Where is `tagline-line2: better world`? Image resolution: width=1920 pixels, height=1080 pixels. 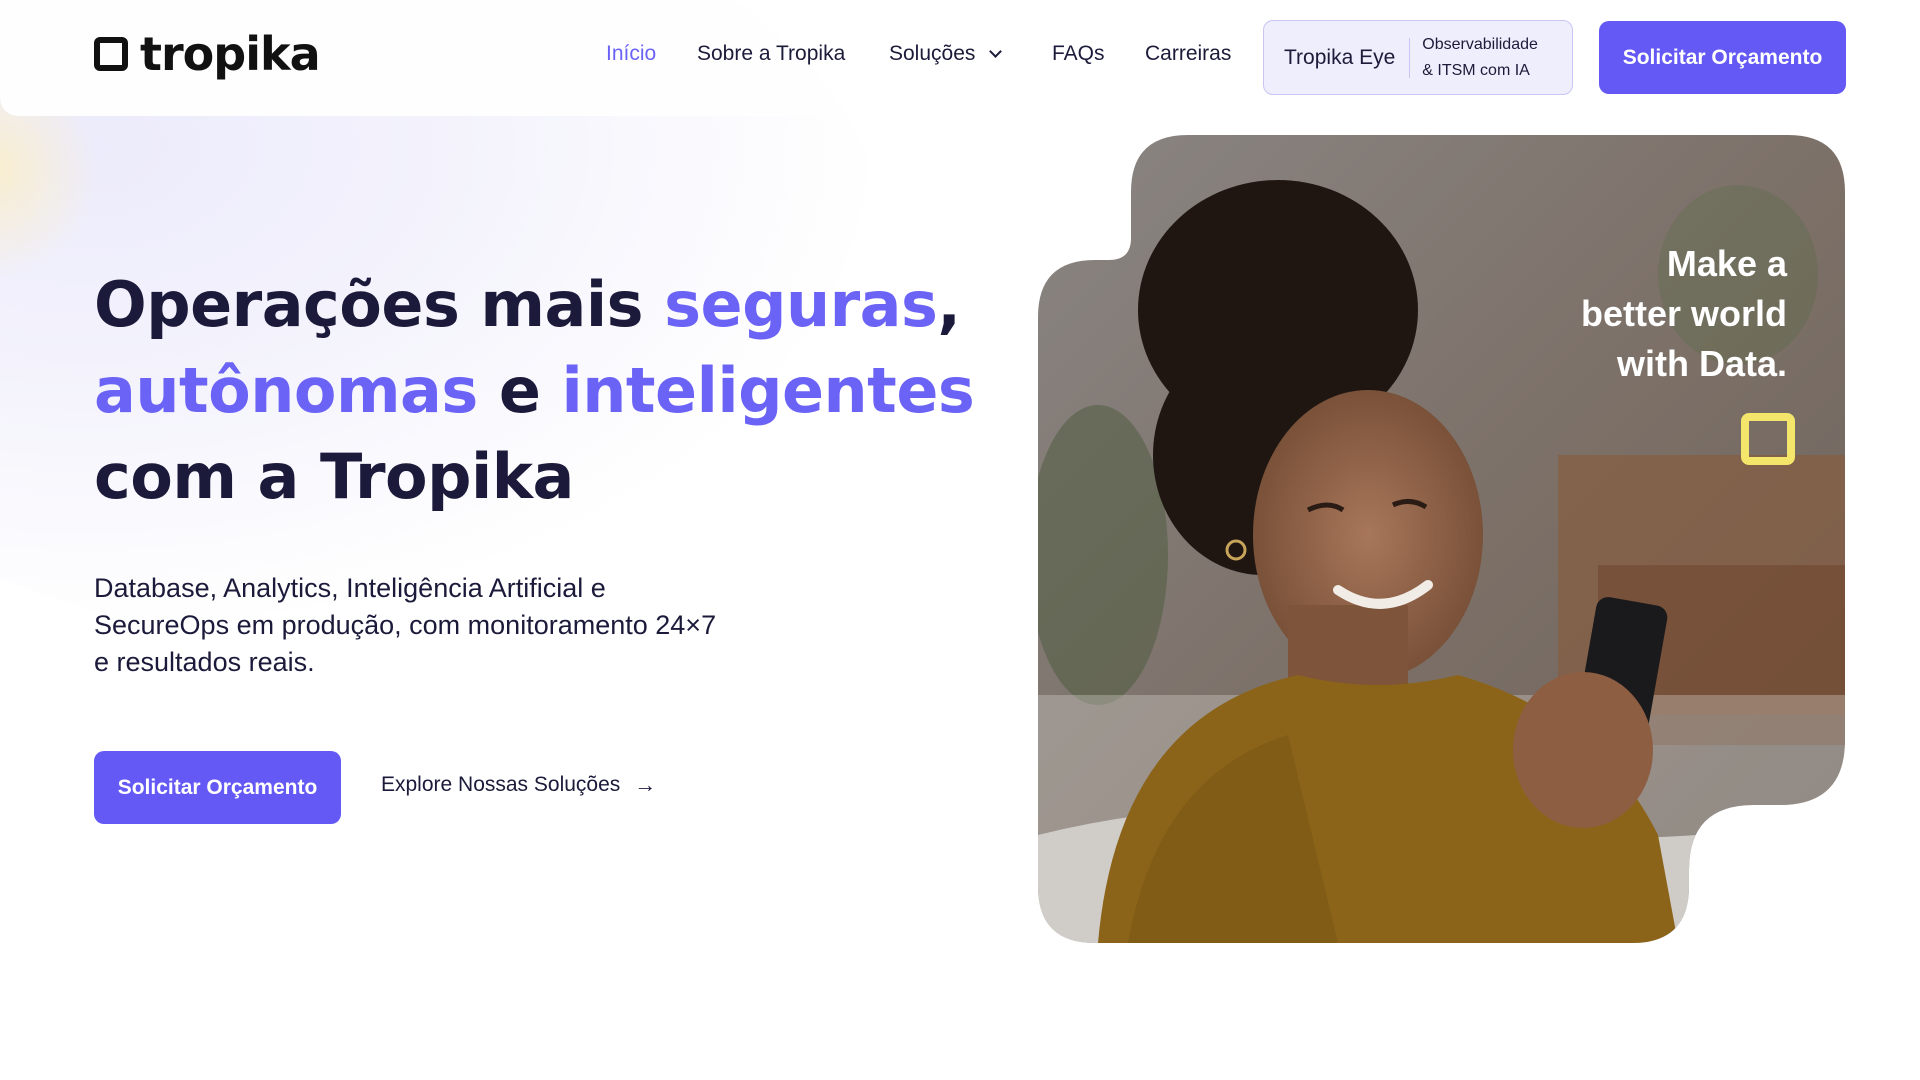 tagline-line2: better world is located at coordinates (1683, 313).